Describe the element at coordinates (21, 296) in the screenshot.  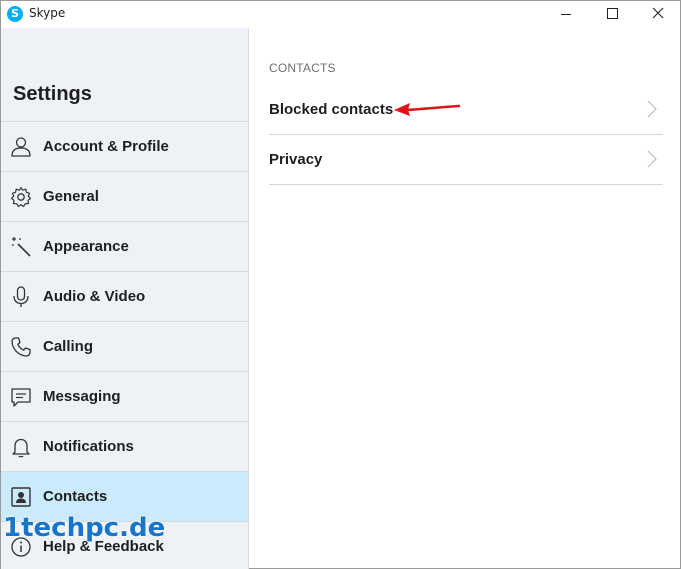
I see `microphone-icon` at that location.